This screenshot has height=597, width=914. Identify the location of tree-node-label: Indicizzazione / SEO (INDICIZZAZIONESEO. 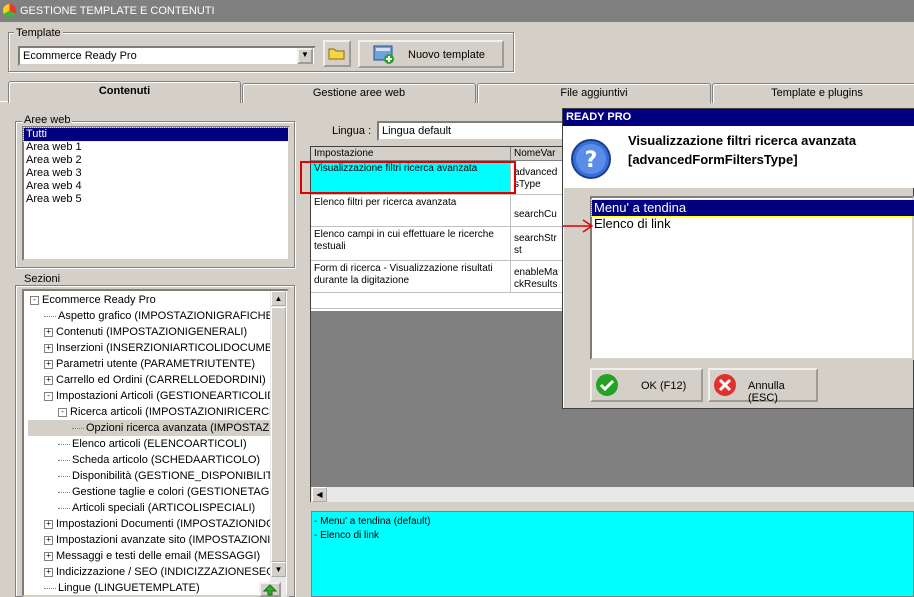
(164, 572).